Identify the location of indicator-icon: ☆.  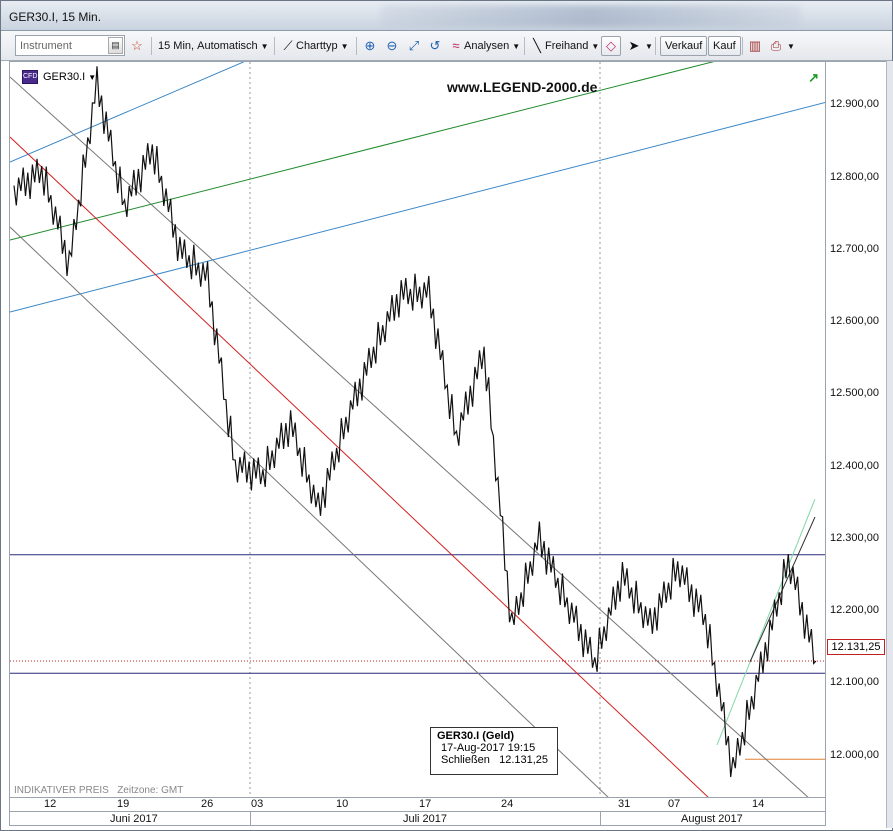
(137, 45).